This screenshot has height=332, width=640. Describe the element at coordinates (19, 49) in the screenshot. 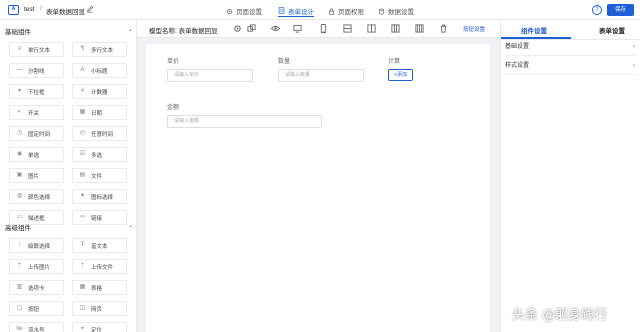

I see `text-line-icon: ≡` at that location.